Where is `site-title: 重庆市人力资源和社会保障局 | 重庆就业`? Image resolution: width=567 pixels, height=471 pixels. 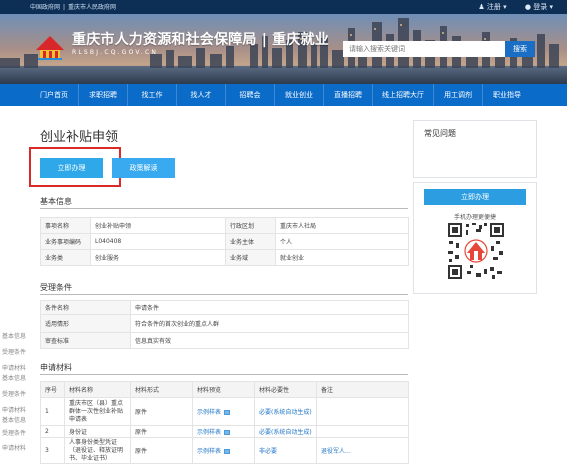
site-title: 重庆市人力资源和社会保障局 | 重庆就业 is located at coordinates (200, 39).